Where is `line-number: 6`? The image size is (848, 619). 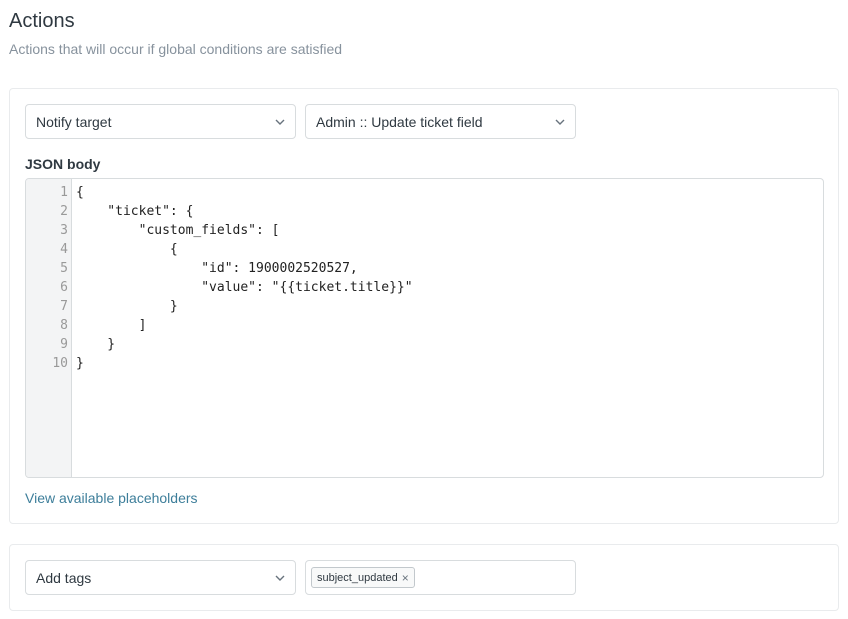 line-number: 6 is located at coordinates (64, 287).